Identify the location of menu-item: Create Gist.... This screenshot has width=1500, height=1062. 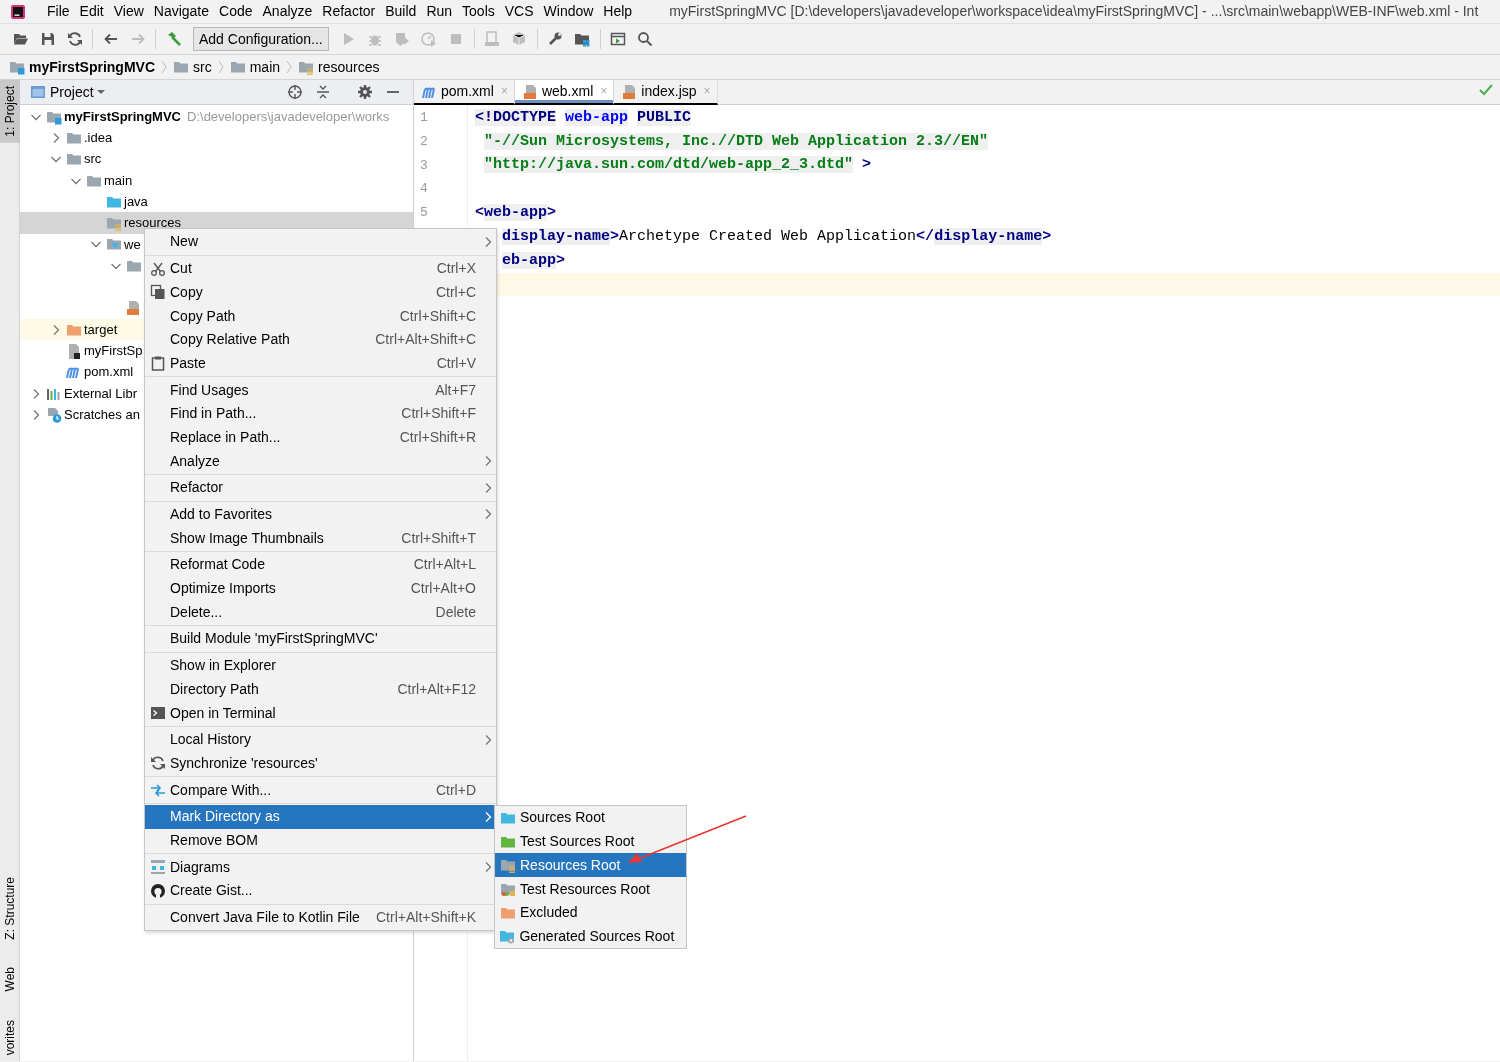
(320, 890).